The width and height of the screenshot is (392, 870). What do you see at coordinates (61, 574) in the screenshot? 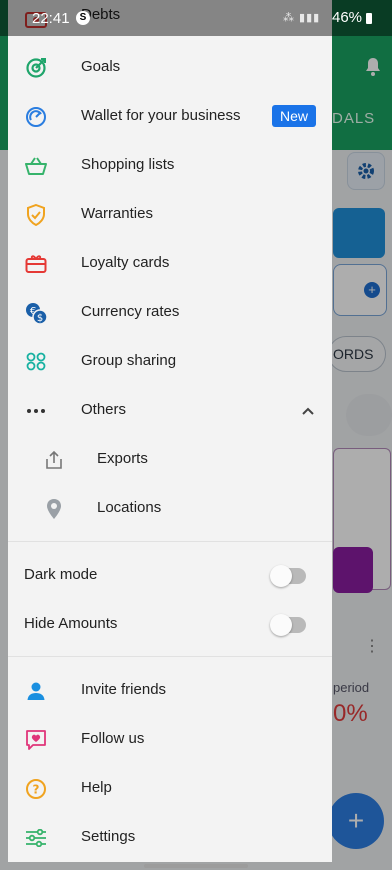
I see `dark-mode-label: Dark mode` at bounding box center [61, 574].